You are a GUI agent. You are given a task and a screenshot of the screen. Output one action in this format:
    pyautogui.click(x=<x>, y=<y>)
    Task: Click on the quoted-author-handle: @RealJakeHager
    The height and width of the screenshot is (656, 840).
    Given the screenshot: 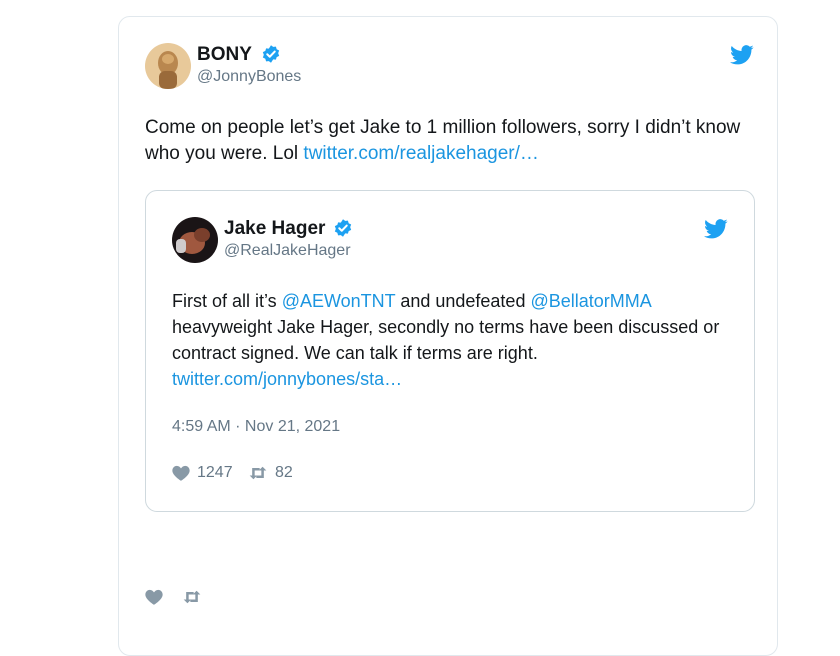 What is the action you would take?
    pyautogui.click(x=287, y=251)
    